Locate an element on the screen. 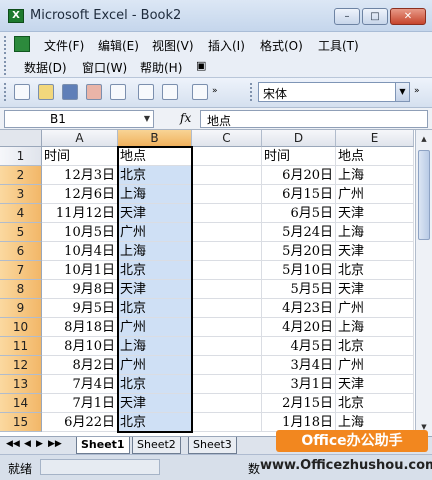 This screenshot has width=432, height=480. cell-a4: 11月12日 is located at coordinates (80, 213).